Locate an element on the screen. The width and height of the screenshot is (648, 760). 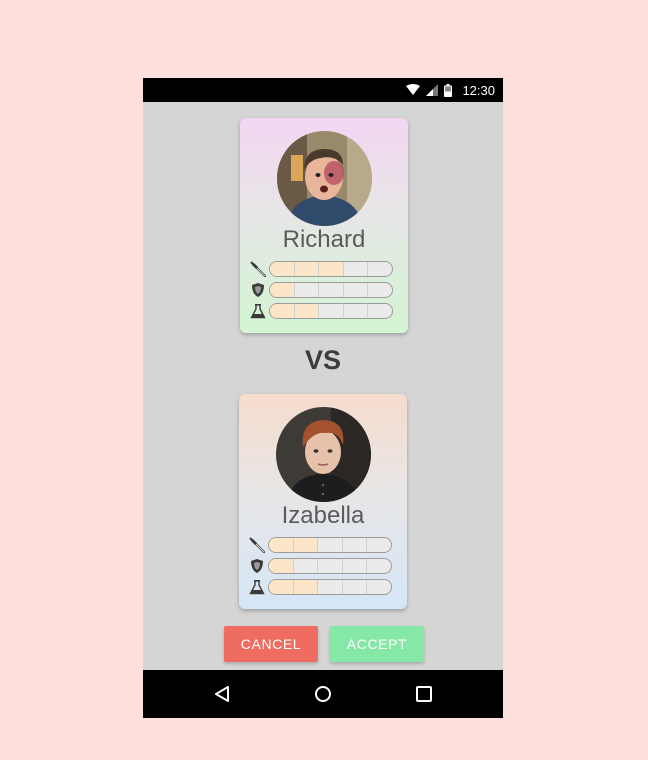
clock: 12:30 is located at coordinates (478, 90).